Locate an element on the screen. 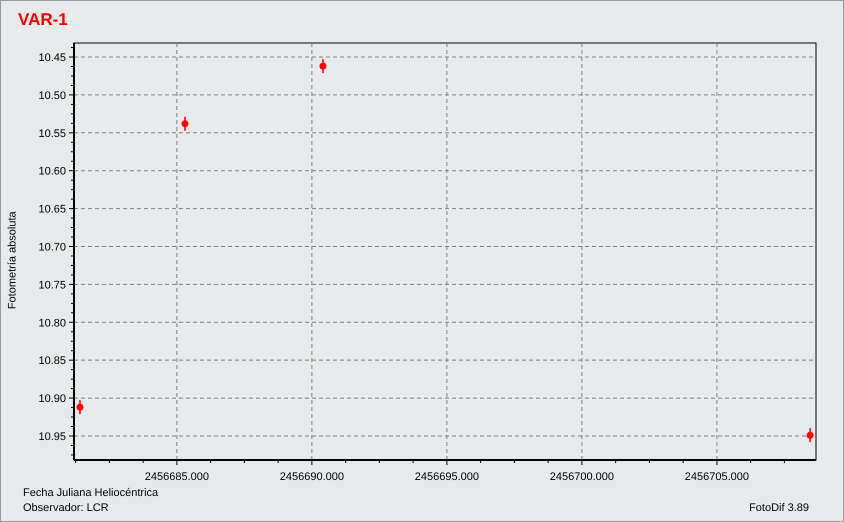 Image resolution: width=844 pixels, height=522 pixels. y-tick-label: 10.65 is located at coordinates (52, 210).